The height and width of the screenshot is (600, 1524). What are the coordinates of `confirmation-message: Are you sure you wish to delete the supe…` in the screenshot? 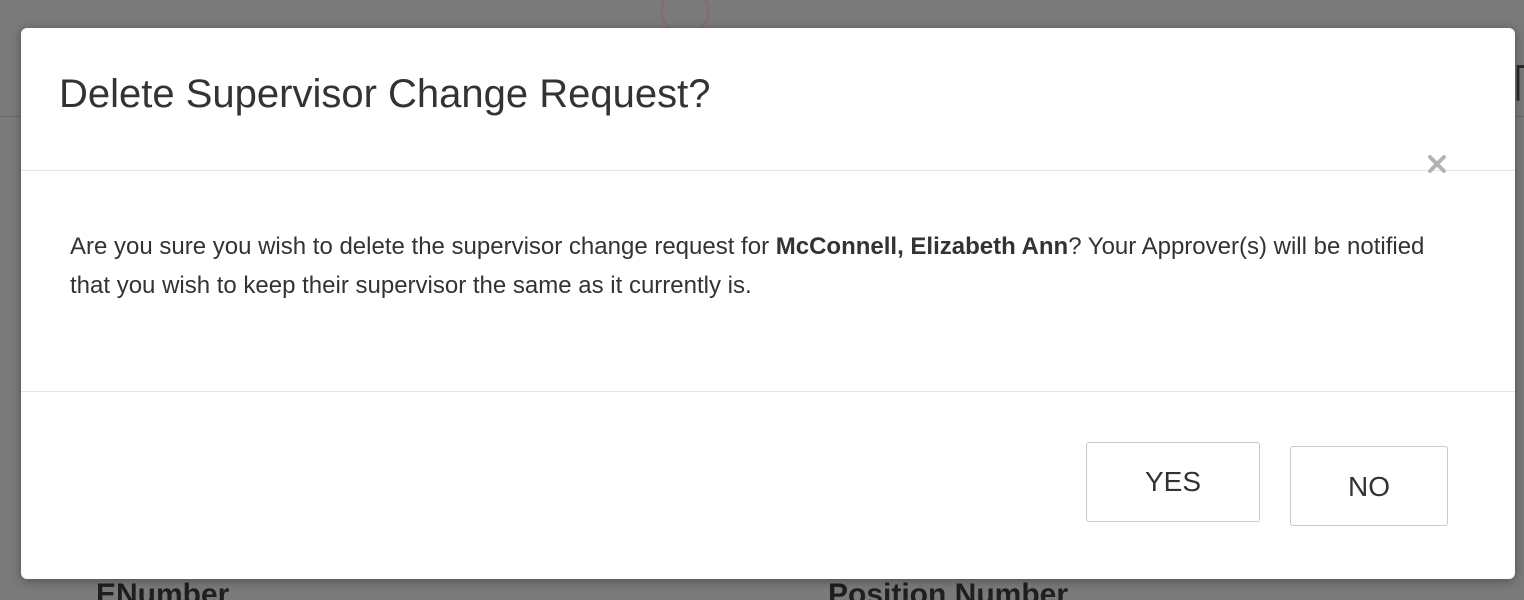 It's located at (770, 266).